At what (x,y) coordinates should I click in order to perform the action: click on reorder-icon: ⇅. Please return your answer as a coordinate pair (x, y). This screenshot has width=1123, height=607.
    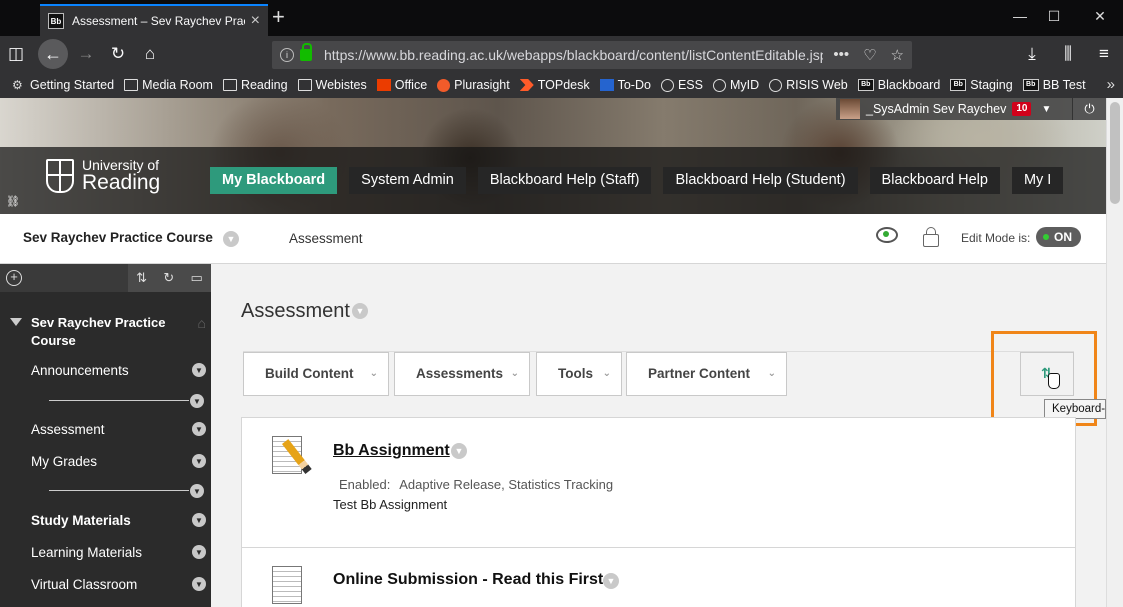
    Looking at the image, I should click on (141, 278).